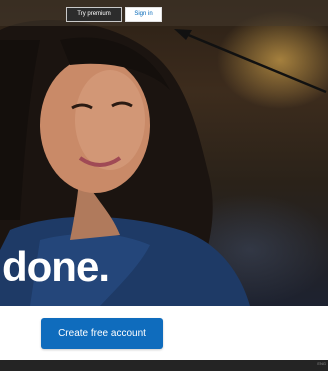 The width and height of the screenshot is (328, 371). Describe the element at coordinates (164, 13) in the screenshot. I see `top-bar: Try premium Sign in` at that location.